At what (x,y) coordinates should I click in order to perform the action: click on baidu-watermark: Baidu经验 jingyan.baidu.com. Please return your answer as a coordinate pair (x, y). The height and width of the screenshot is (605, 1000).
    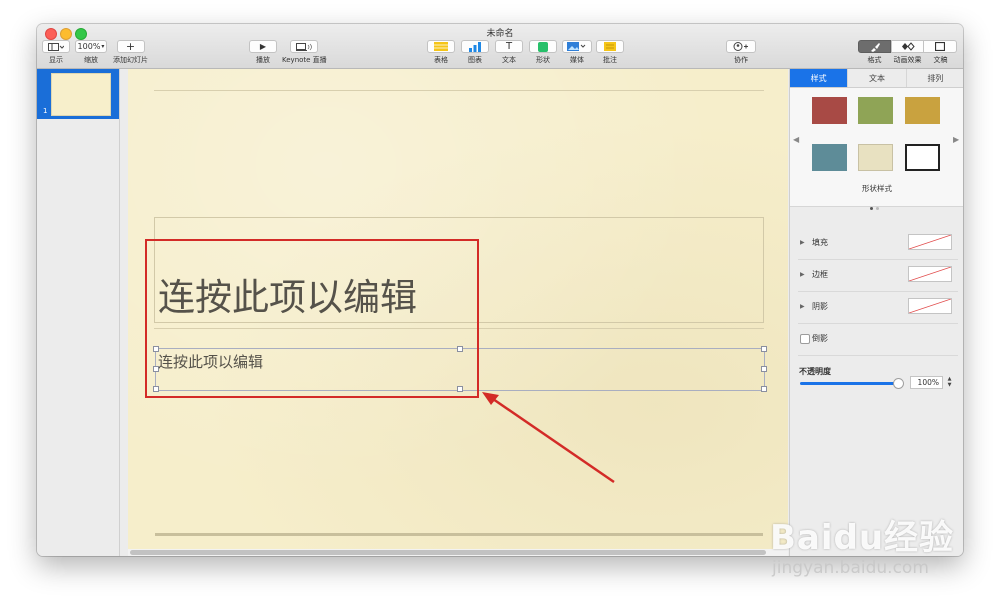
    Looking at the image, I should click on (870, 550).